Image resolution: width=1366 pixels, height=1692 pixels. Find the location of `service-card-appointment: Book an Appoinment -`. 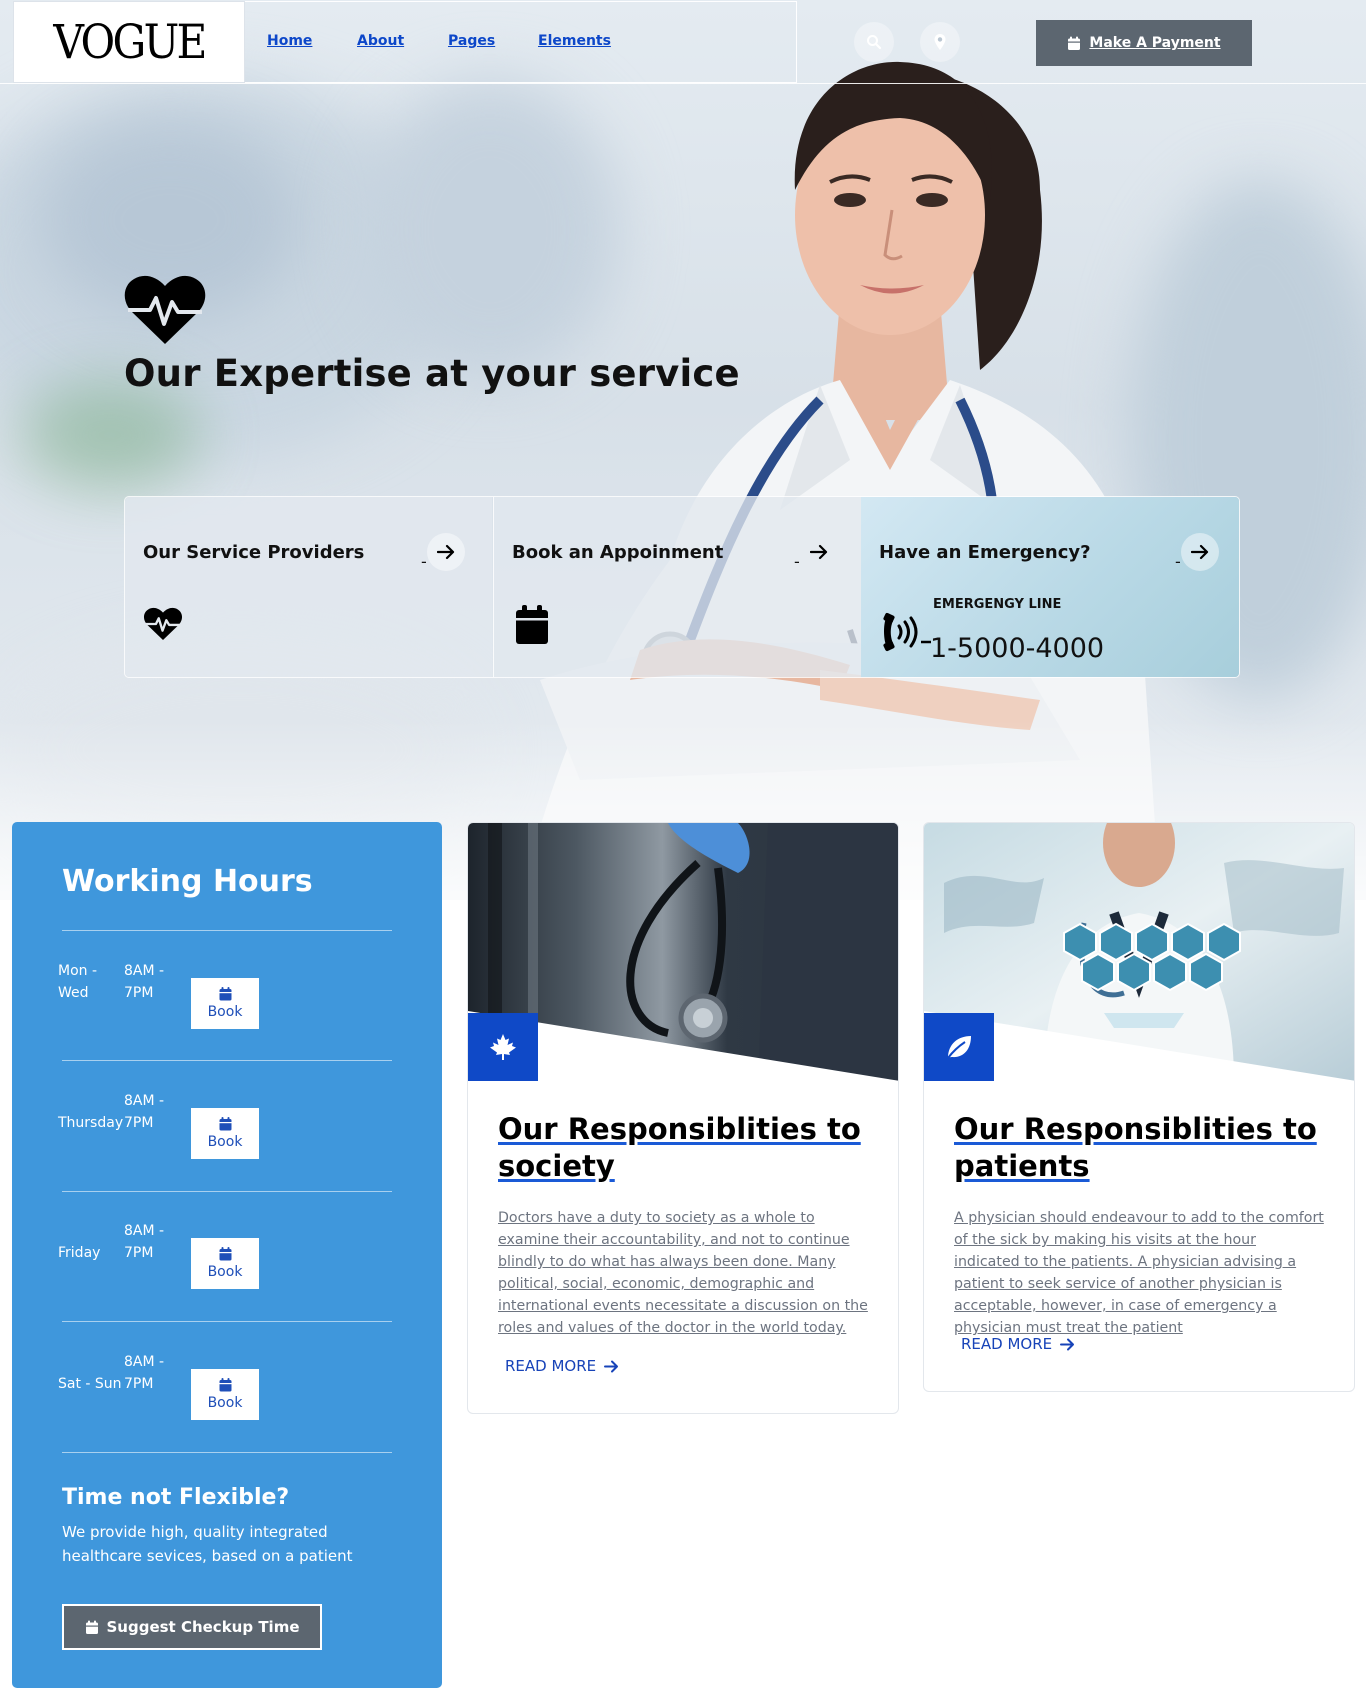

service-card-appointment: Book an Appoinment - is located at coordinates (677, 587).